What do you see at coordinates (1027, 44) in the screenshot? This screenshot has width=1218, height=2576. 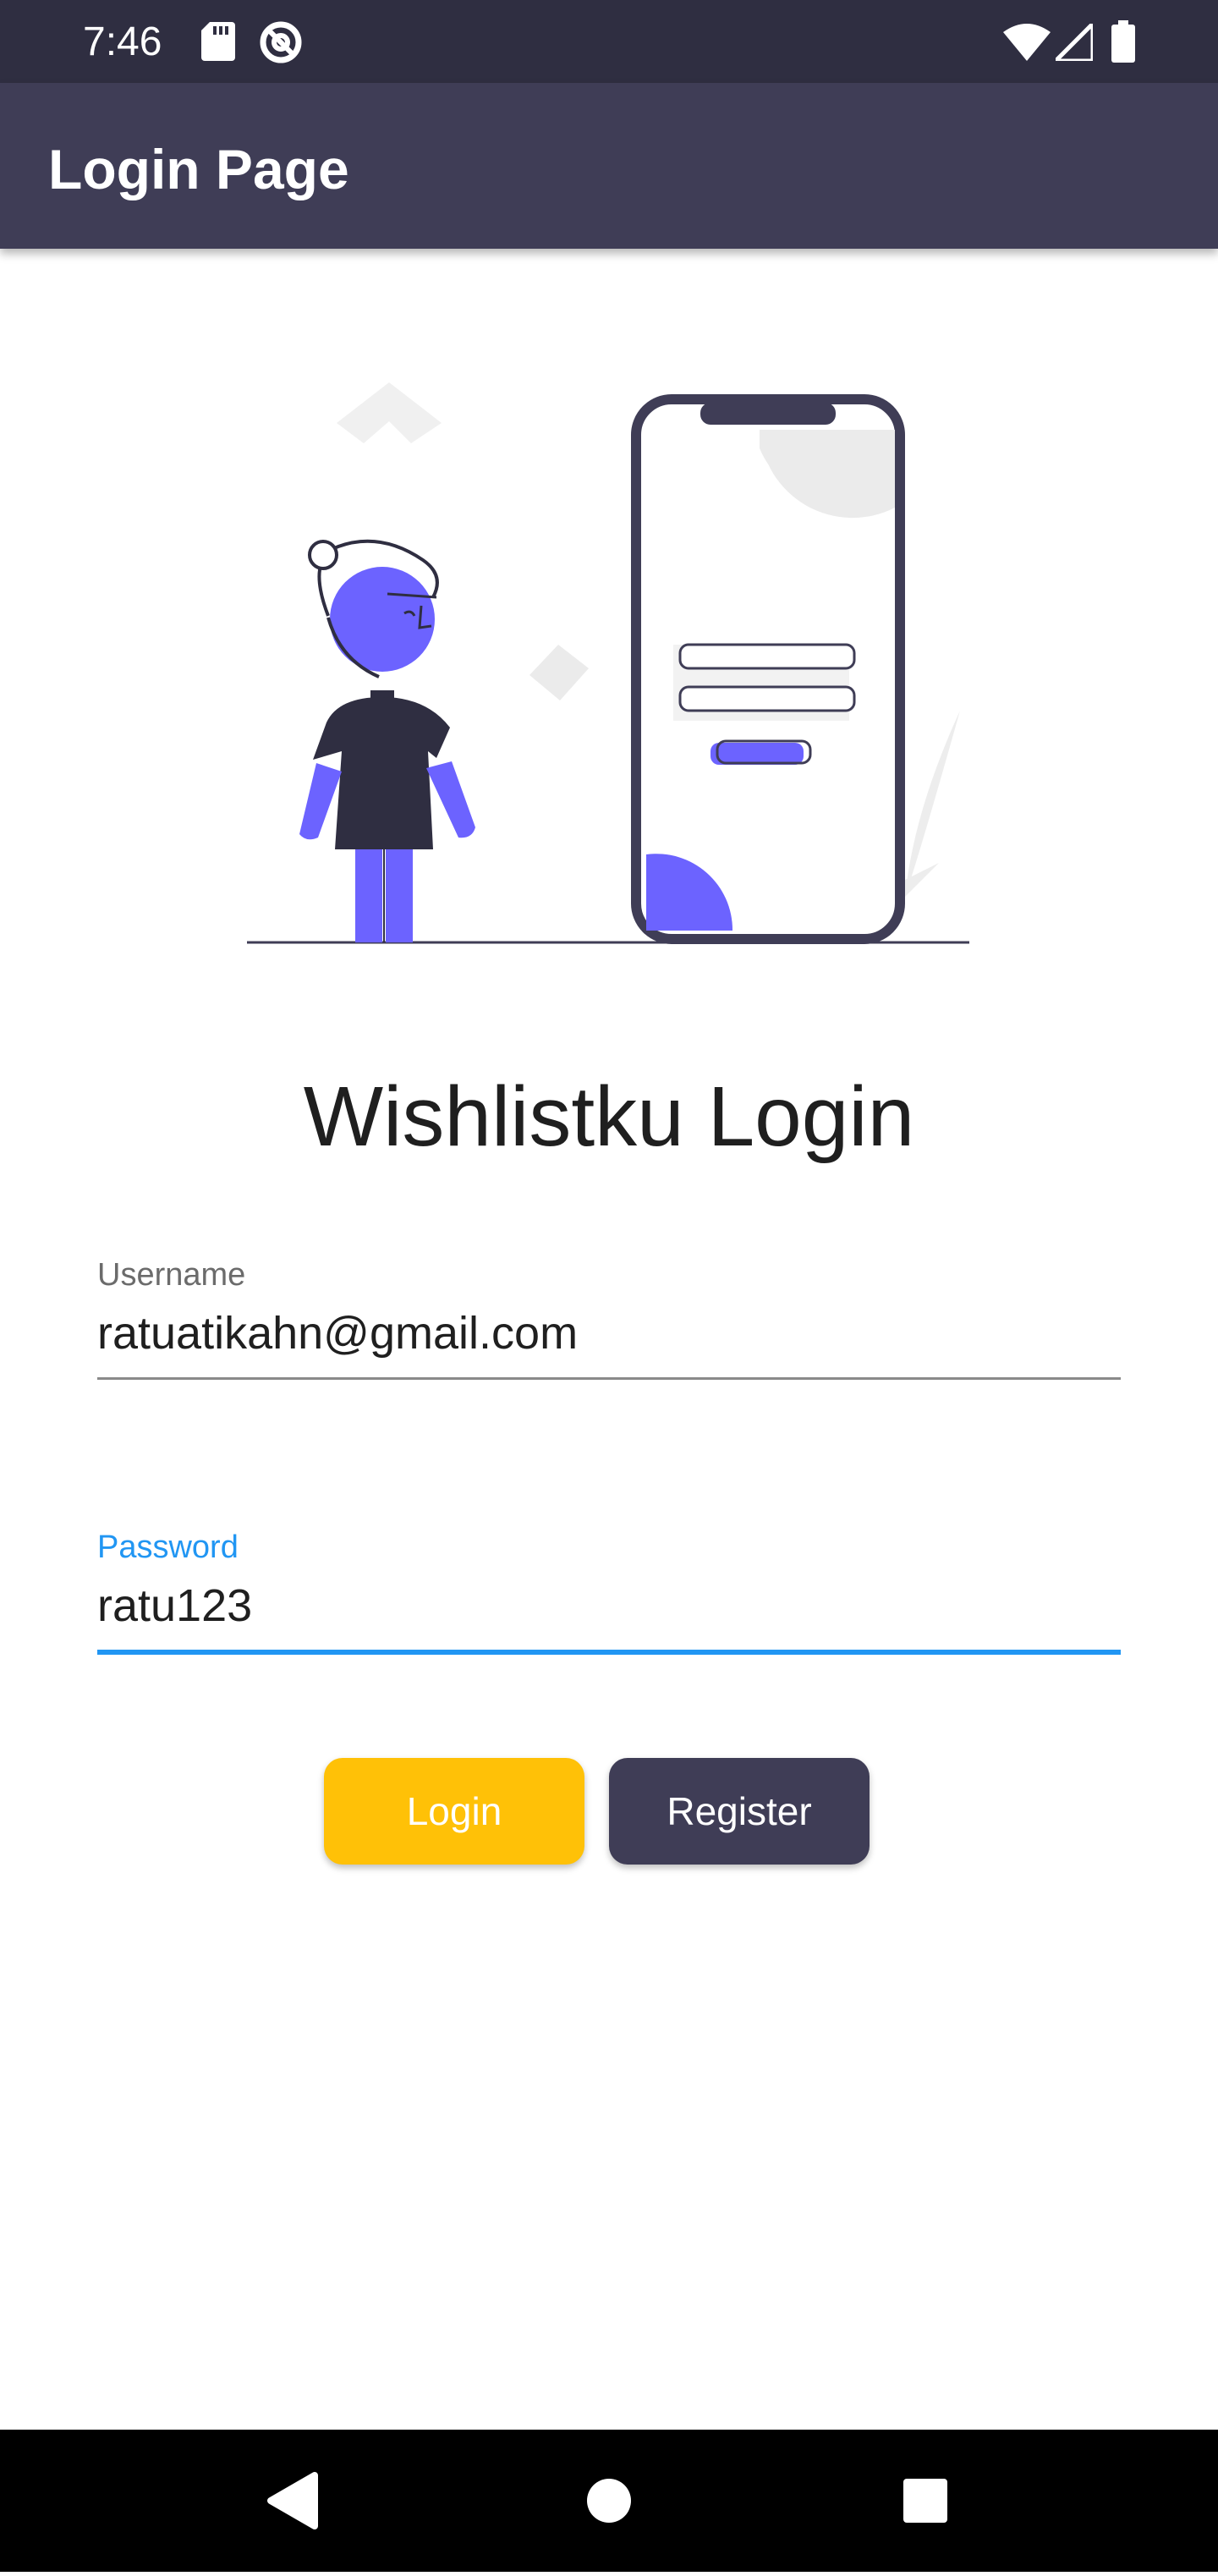 I see `wifi-icon` at bounding box center [1027, 44].